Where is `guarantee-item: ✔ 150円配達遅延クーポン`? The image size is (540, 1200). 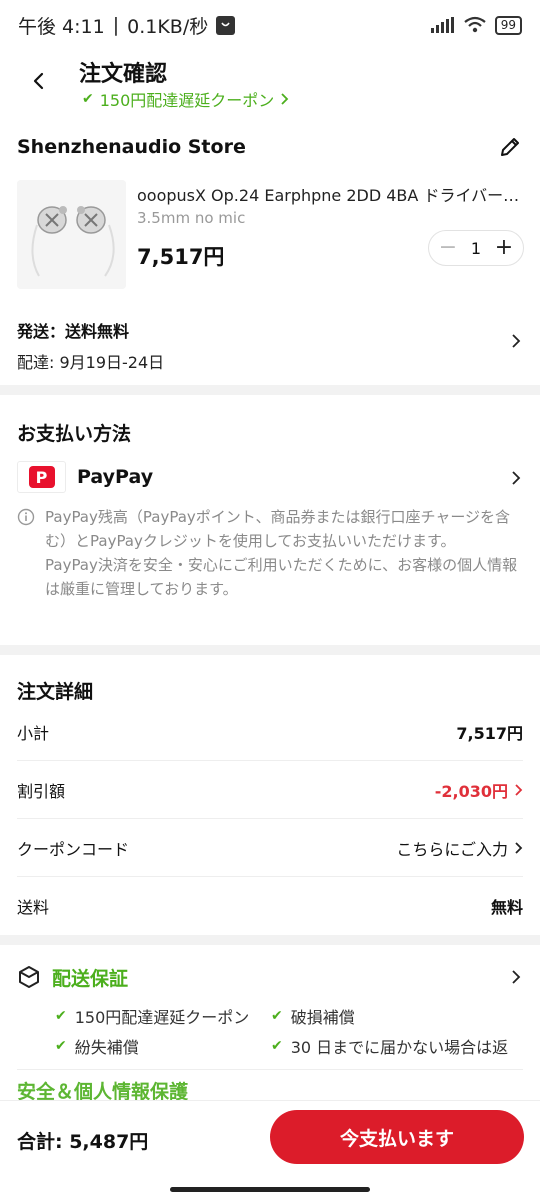
guarantee-item: ✔ 150円配達遅延クーポン is located at coordinates (152, 1016).